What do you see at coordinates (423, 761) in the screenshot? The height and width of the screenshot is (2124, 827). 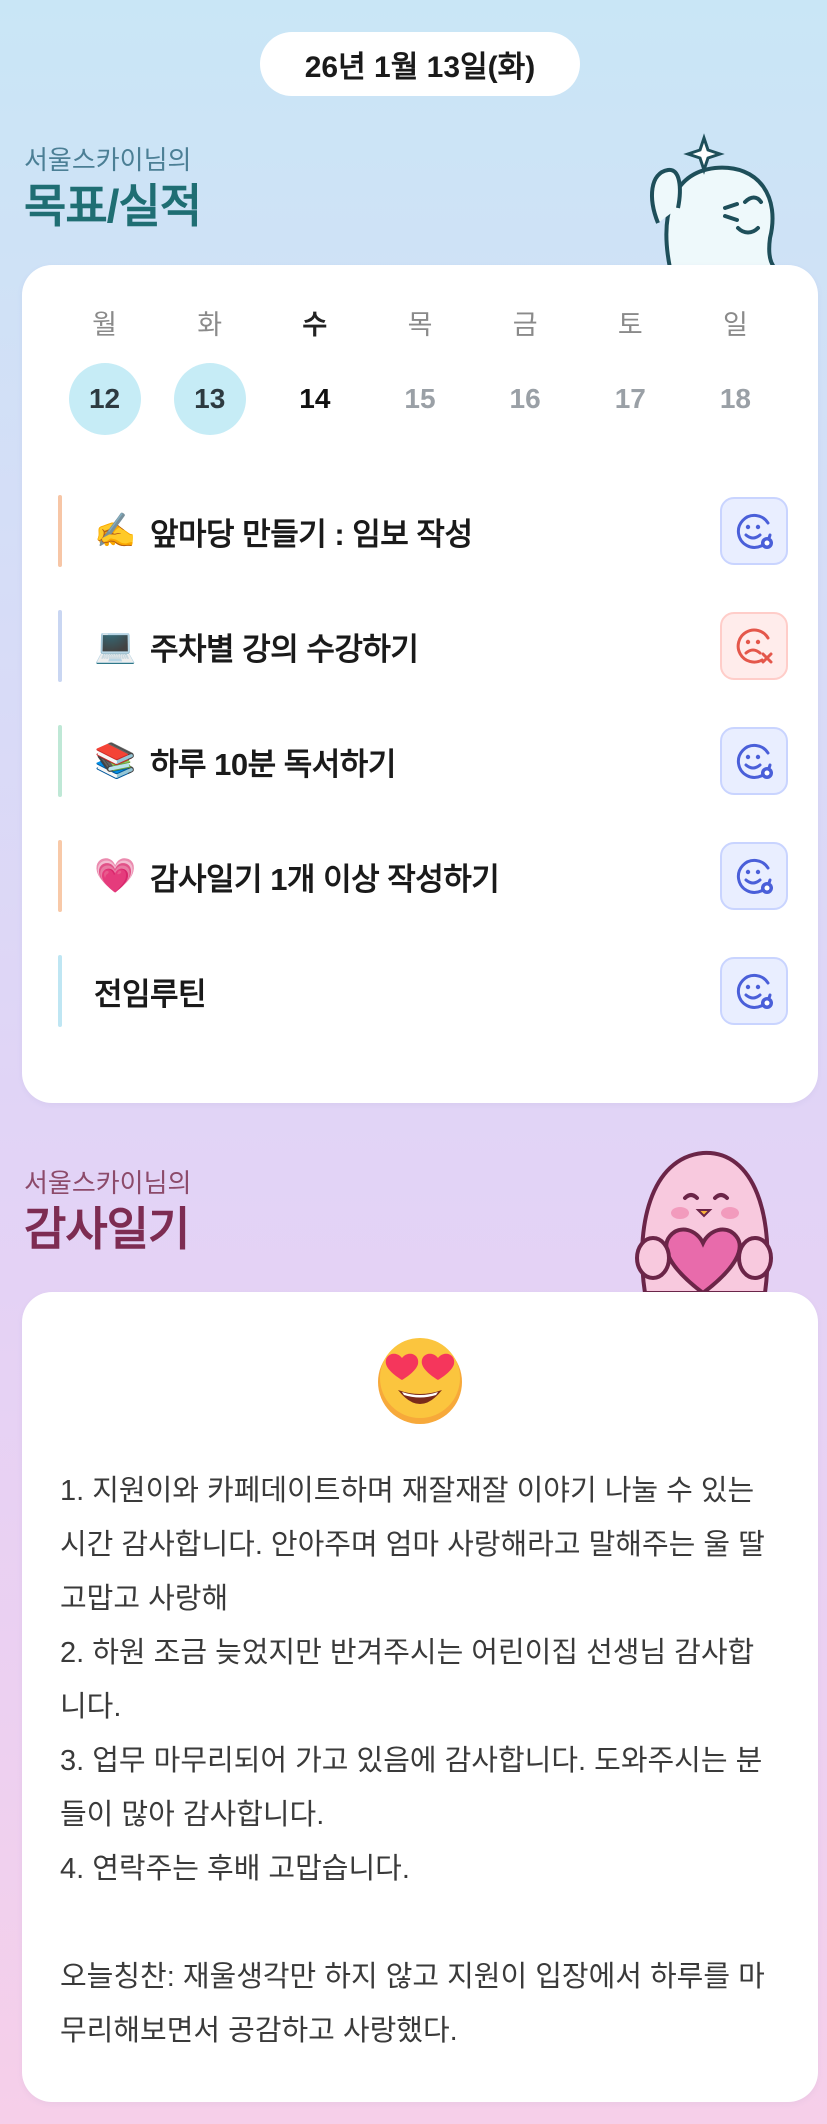 I see `goal-row: 📚 하루 10분 독서하기` at bounding box center [423, 761].